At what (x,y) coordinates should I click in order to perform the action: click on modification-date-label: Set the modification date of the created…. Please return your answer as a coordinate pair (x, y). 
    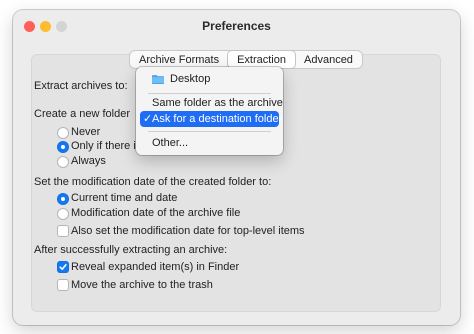
    Looking at the image, I should click on (153, 182).